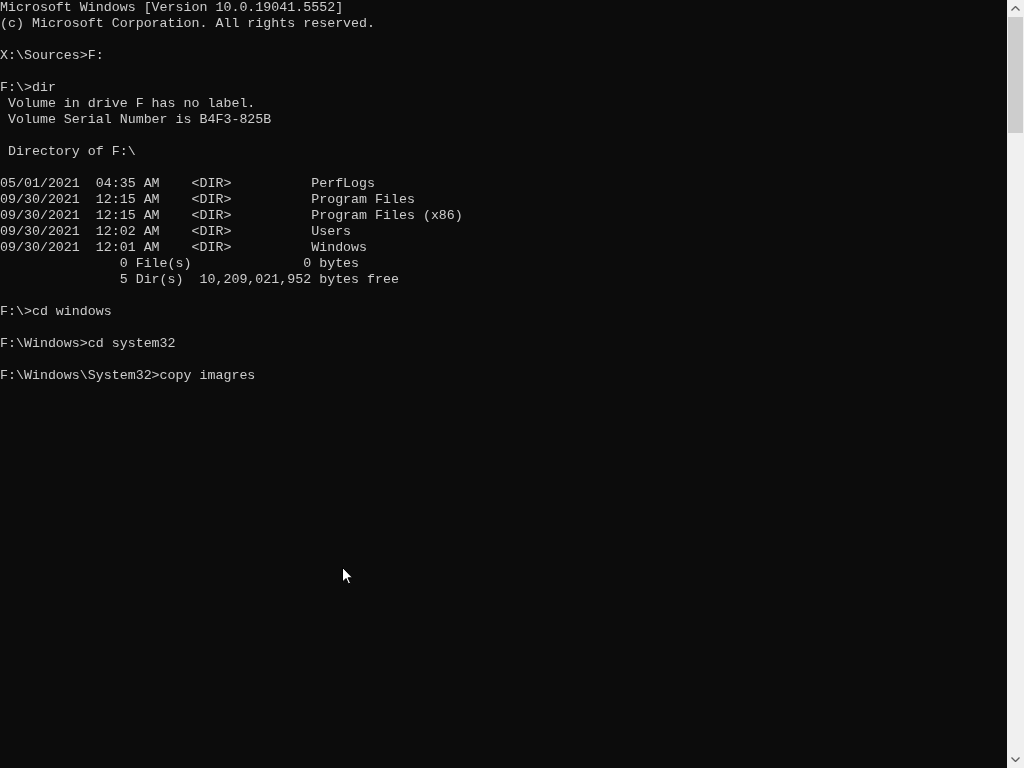  Describe the element at coordinates (128, 376) in the screenshot. I see `console-line: F:\Windows\System32>copy imagres` at that location.